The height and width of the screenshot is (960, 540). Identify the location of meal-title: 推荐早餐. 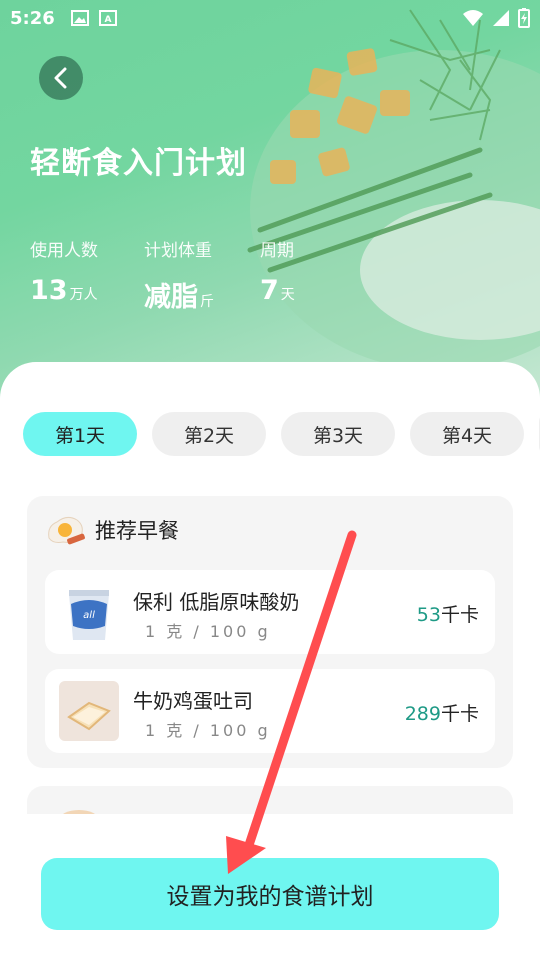
(137, 531).